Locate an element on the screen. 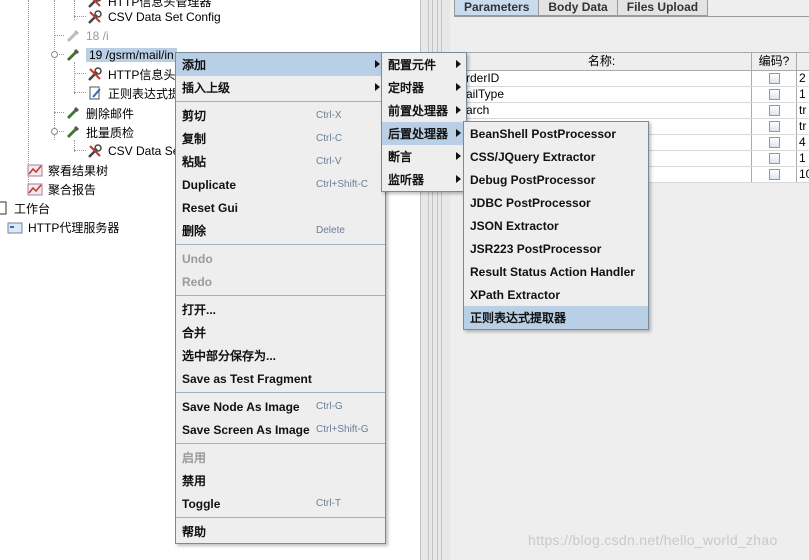  column-header-encode: 编码? is located at coordinates (774, 61).